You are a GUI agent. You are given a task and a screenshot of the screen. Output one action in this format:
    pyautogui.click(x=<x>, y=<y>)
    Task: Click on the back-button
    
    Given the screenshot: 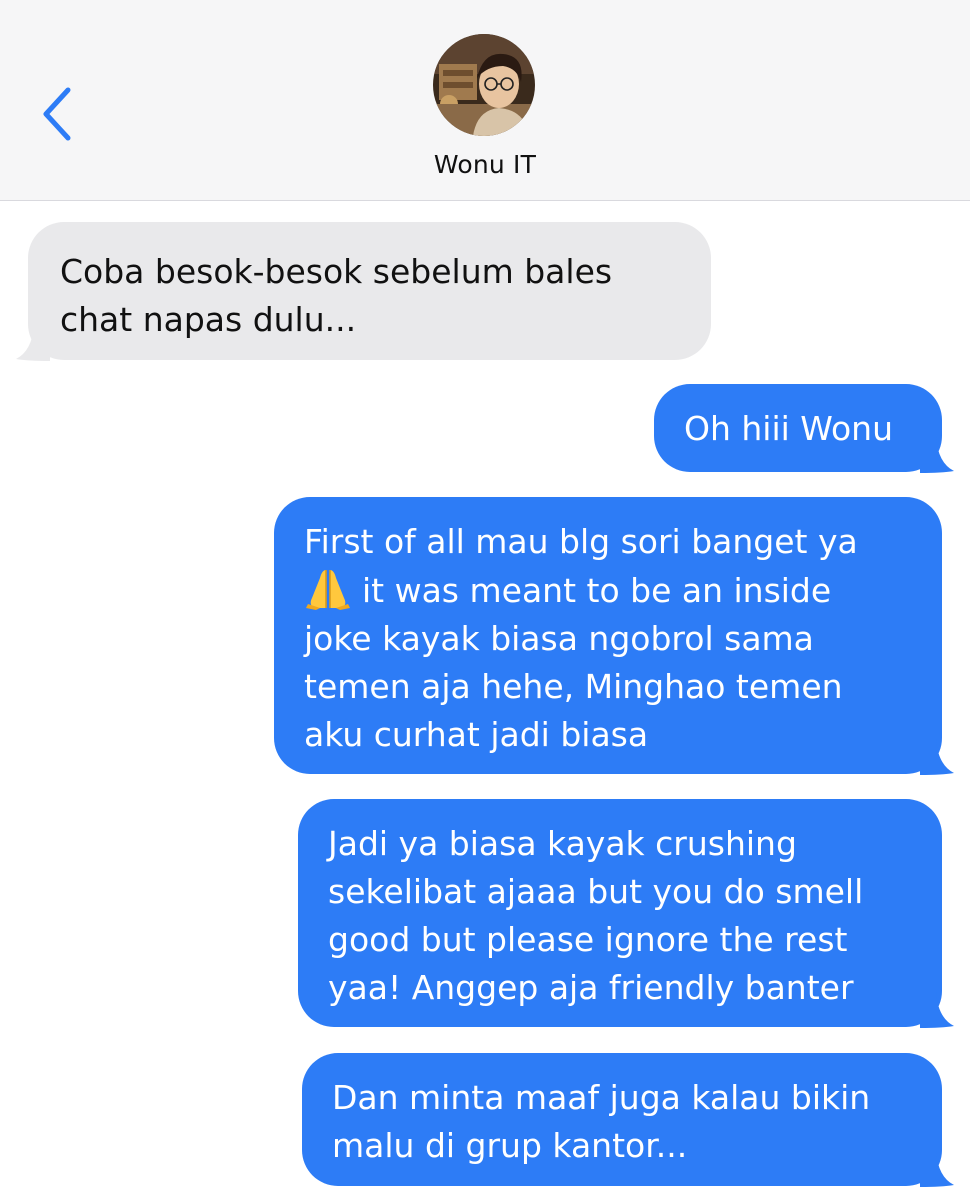 What is the action you would take?
    pyautogui.click(x=61, y=115)
    